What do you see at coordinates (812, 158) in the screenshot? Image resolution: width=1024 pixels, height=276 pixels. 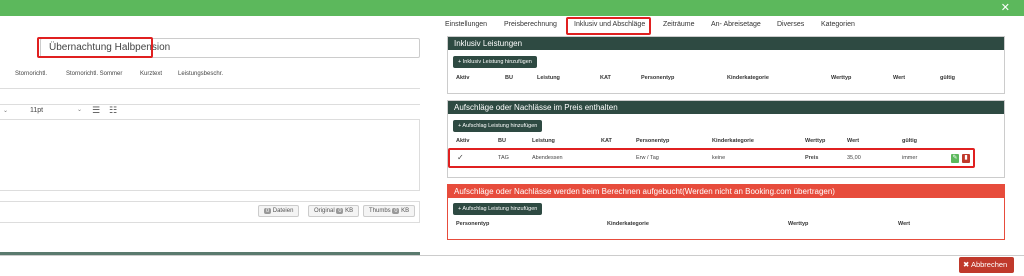 I see `cell-werttyp: Preis` at bounding box center [812, 158].